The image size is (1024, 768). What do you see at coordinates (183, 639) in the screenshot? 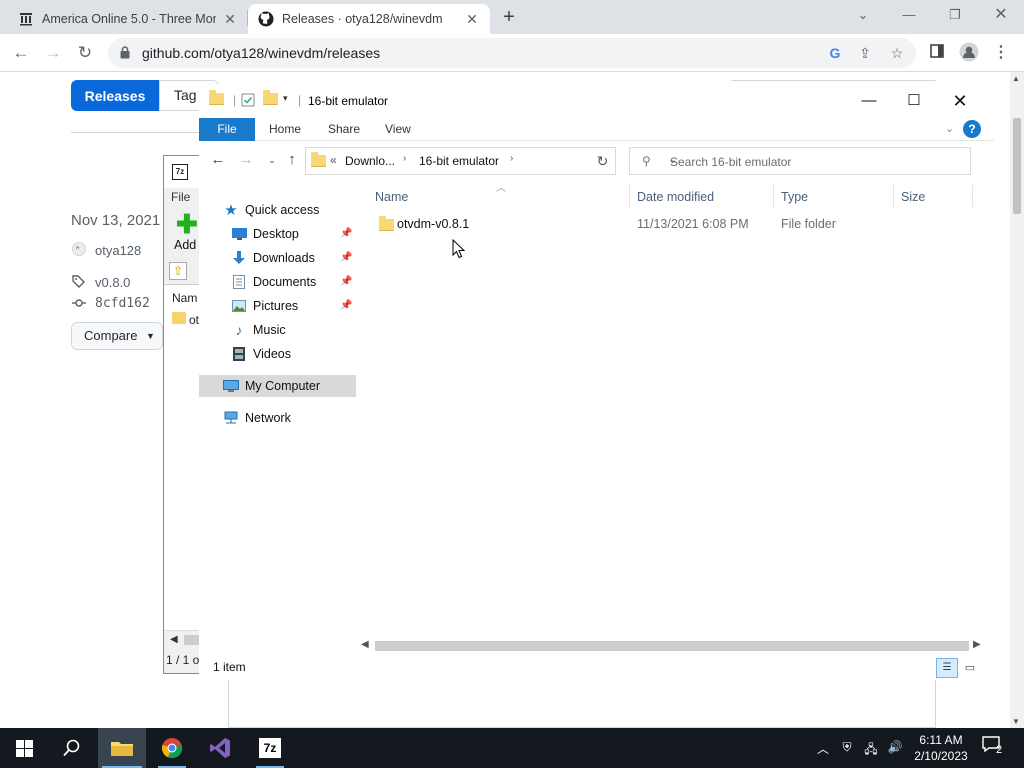
I see `horizontal-scrollbar: ◀` at bounding box center [183, 639].